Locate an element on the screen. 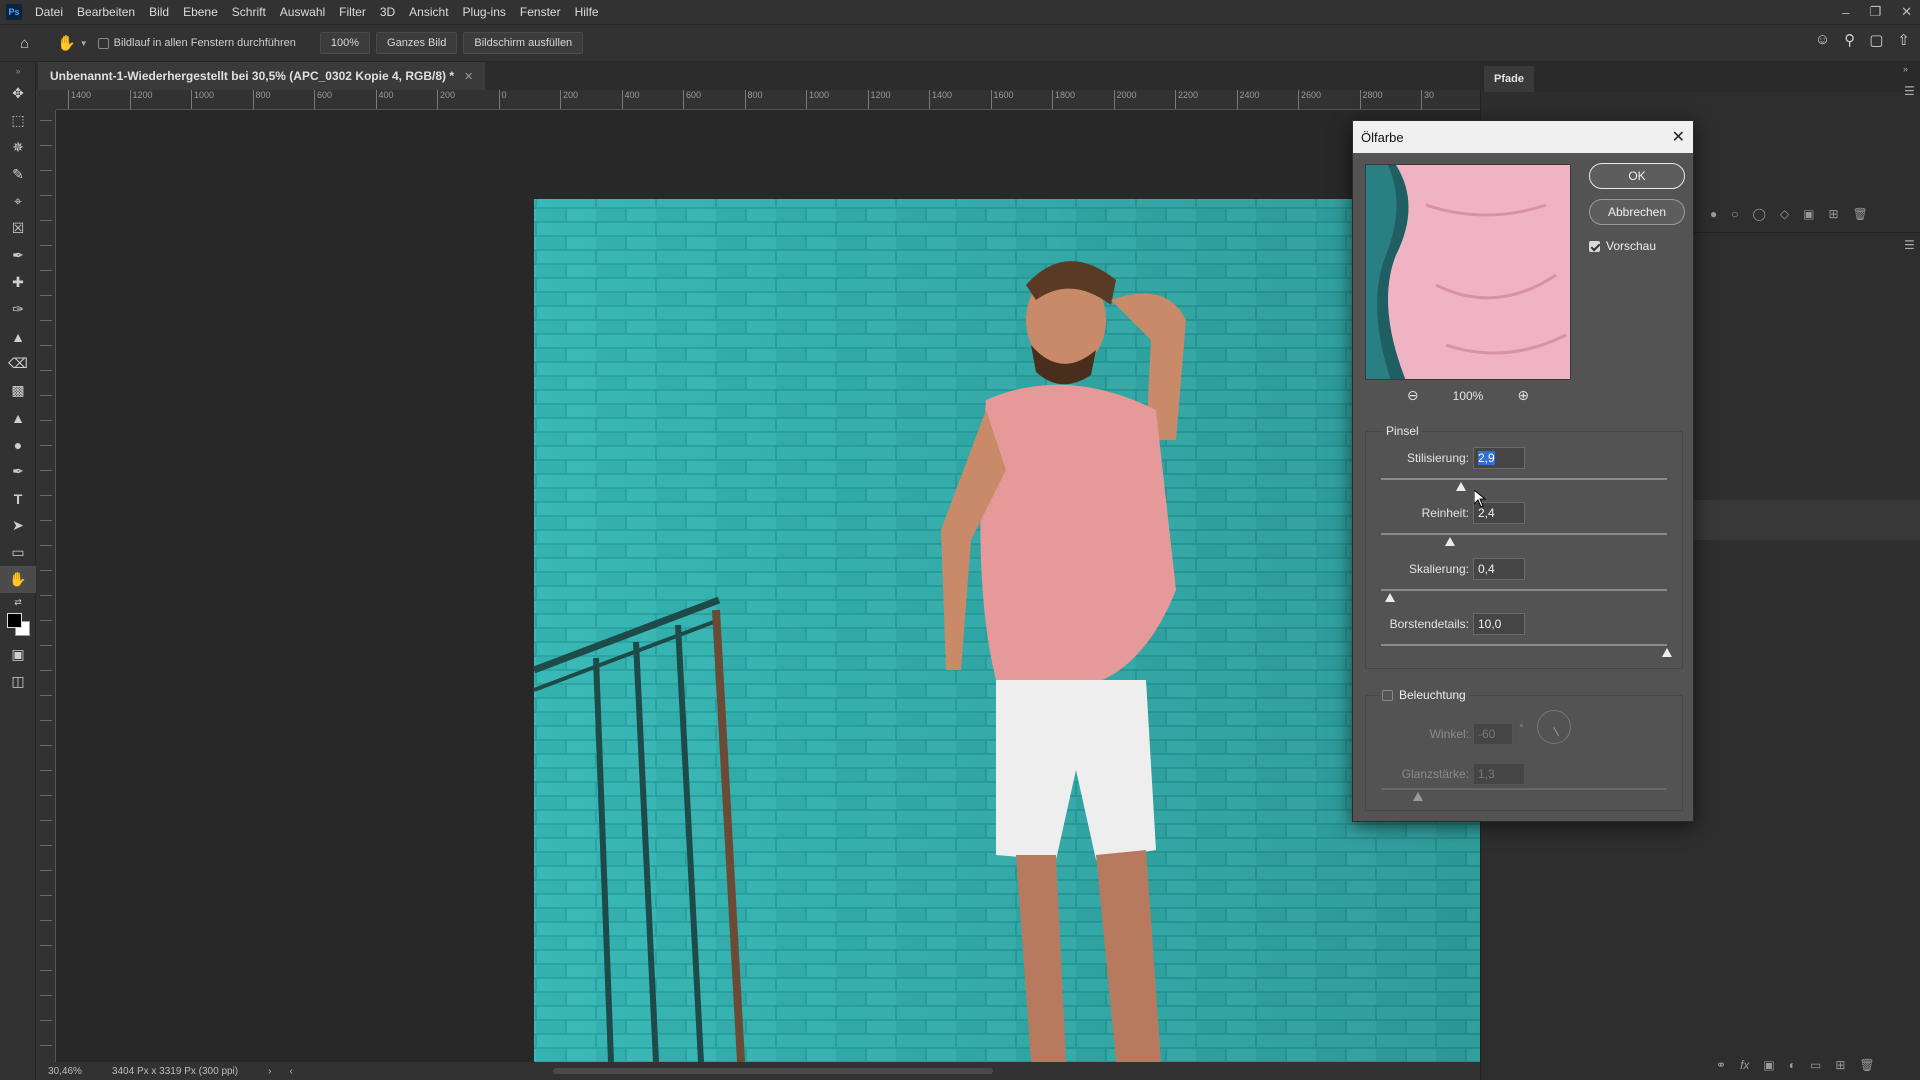 The width and height of the screenshot is (1920, 1080). load-selection-icon: ◯ is located at coordinates (1759, 214).